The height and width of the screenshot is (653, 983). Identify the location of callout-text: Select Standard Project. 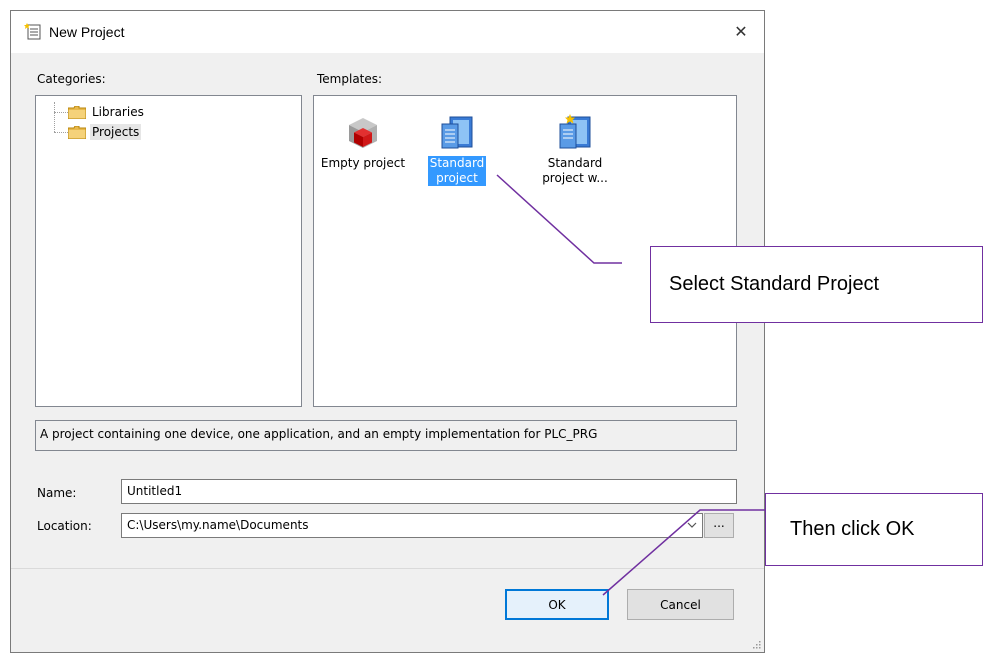
(774, 284).